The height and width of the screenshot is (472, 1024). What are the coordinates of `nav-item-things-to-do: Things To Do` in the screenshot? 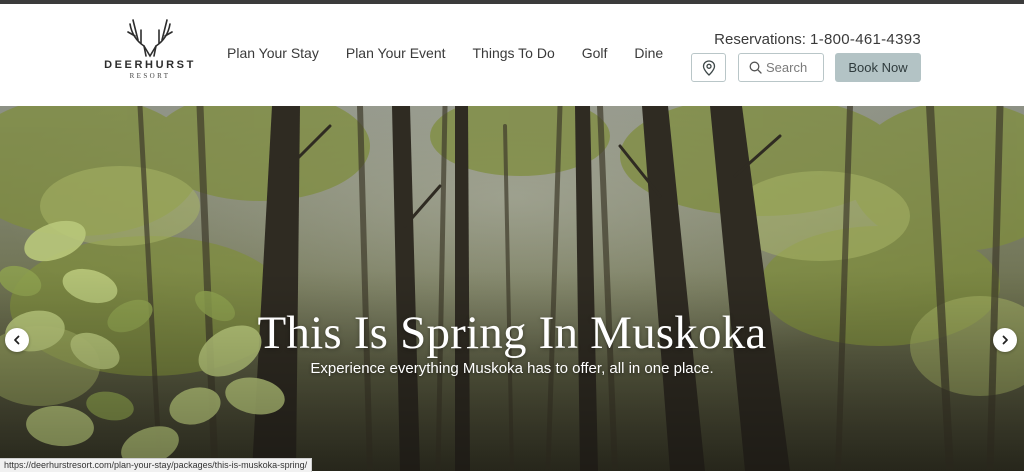 It's located at (514, 53).